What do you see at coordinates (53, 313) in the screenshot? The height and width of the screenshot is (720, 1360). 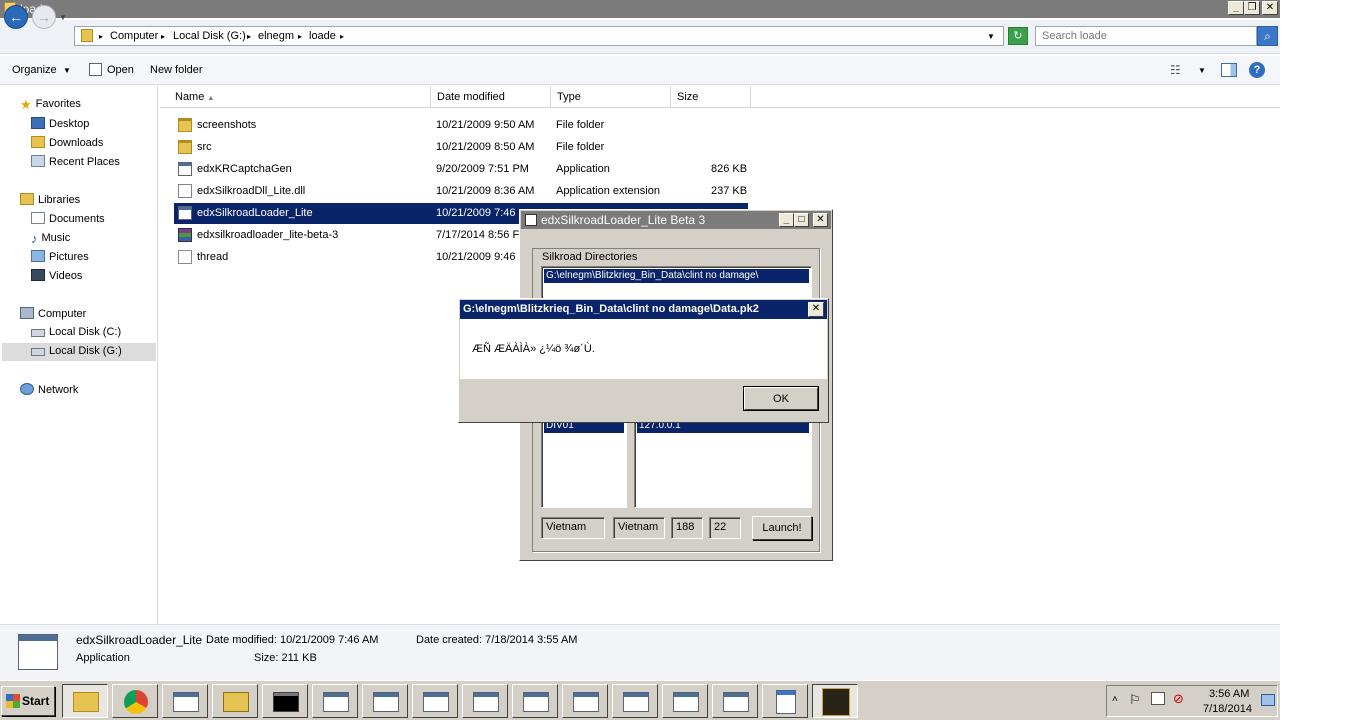 I see `nav-computer: Computer` at bounding box center [53, 313].